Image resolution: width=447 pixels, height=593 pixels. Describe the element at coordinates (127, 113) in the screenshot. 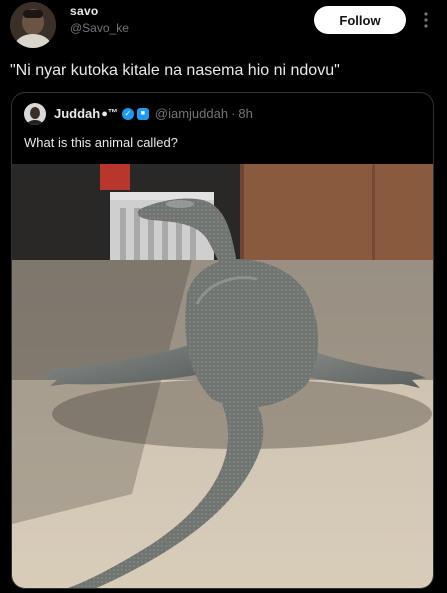

I see `verified-badge-icon: ✓` at that location.